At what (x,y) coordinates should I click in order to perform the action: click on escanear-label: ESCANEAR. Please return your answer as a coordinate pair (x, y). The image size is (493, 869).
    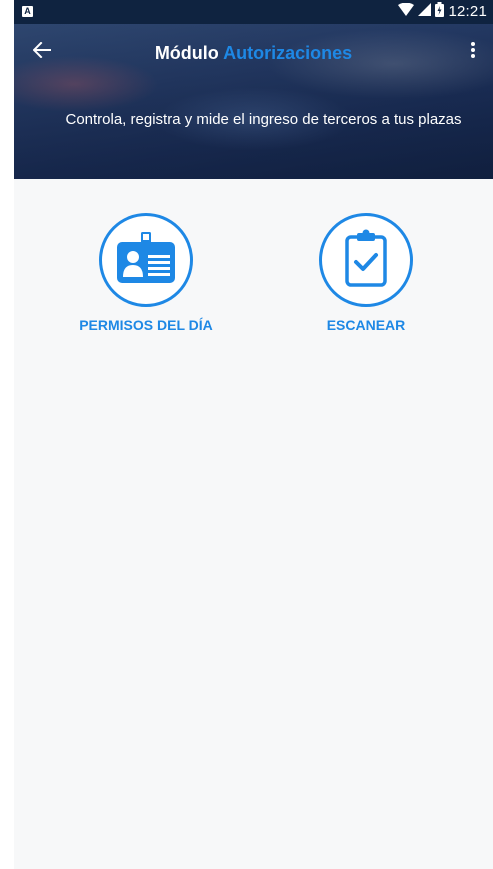
    Looking at the image, I should click on (366, 325).